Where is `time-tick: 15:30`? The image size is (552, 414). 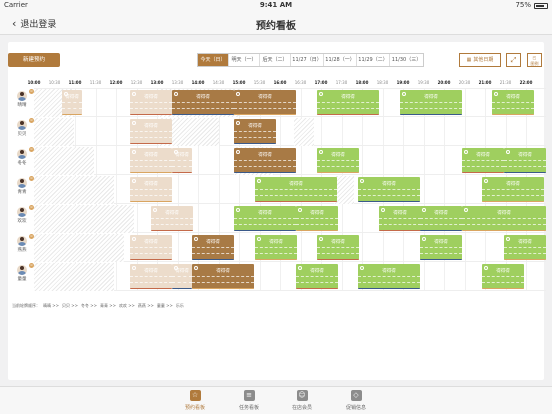 time-tick: 15:30 is located at coordinates (259, 82).